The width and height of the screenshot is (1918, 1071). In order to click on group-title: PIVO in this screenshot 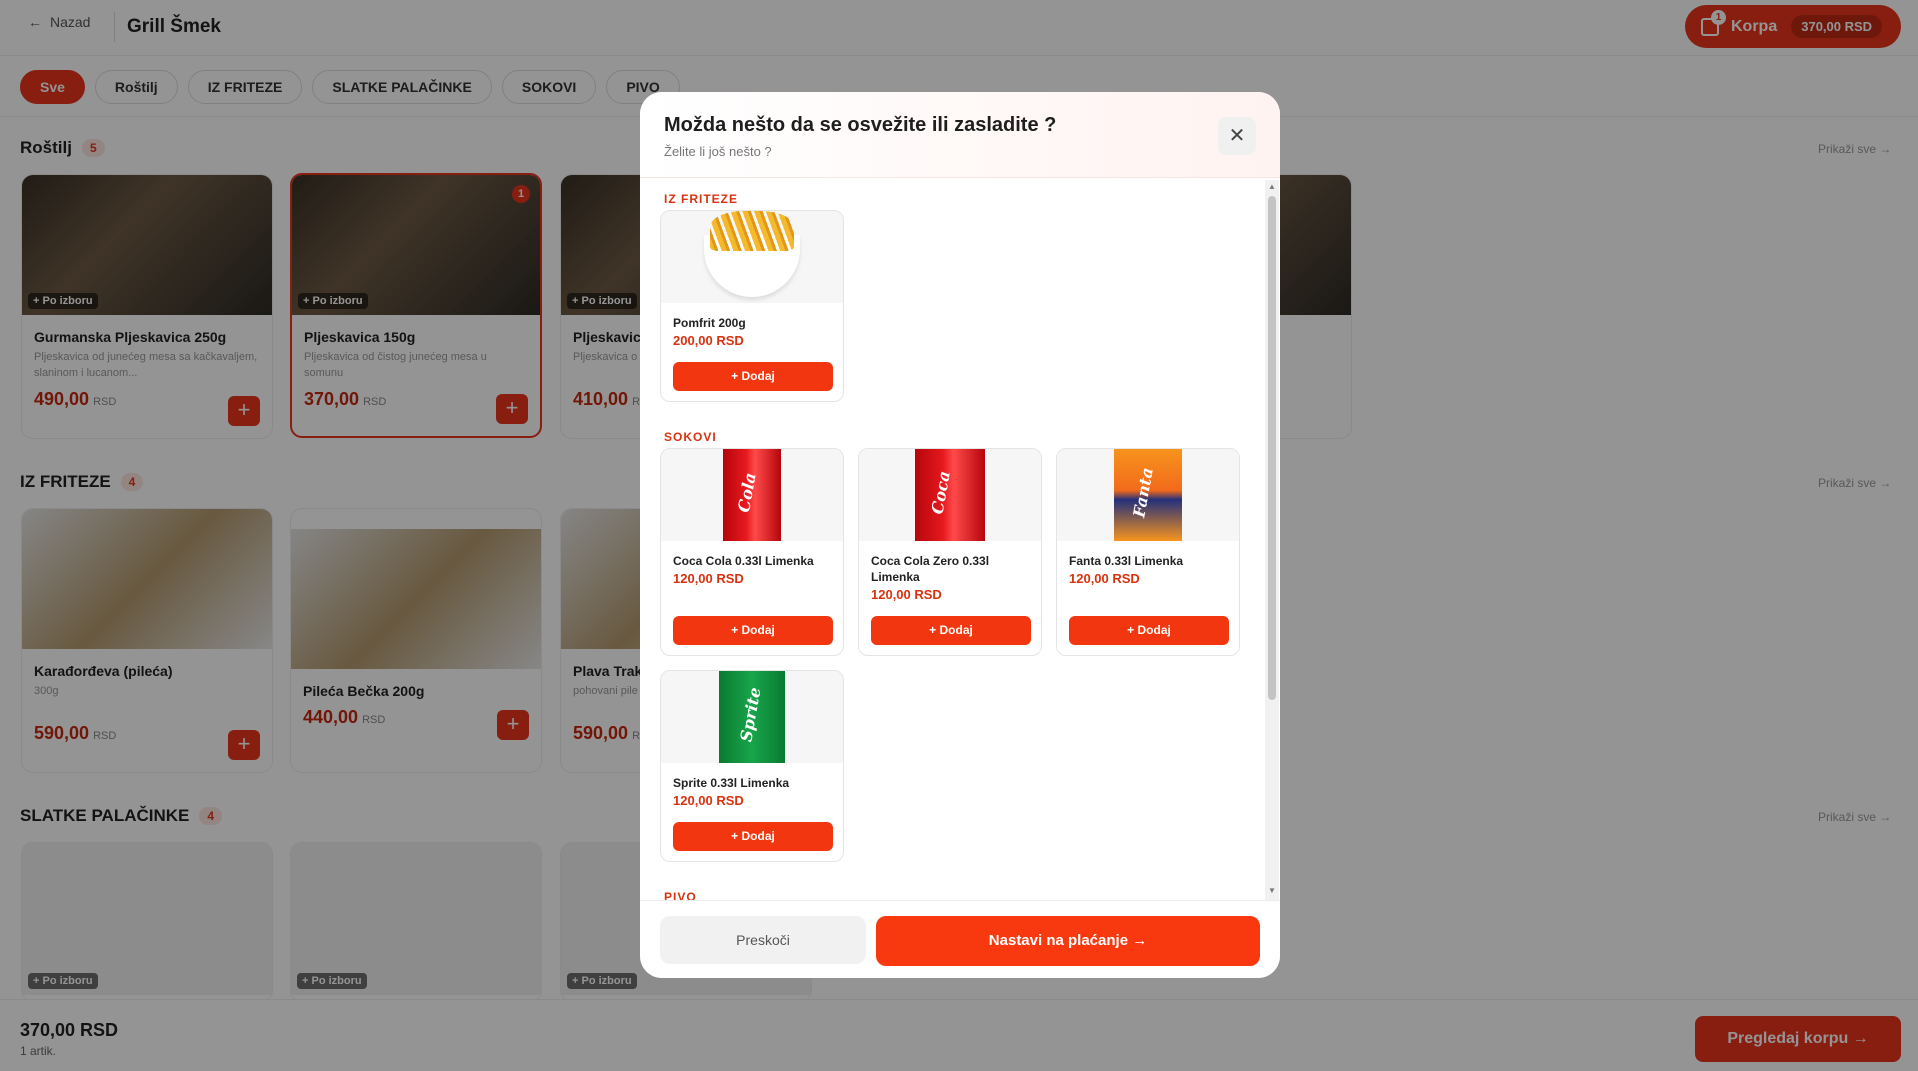, I will do `click(680, 895)`.